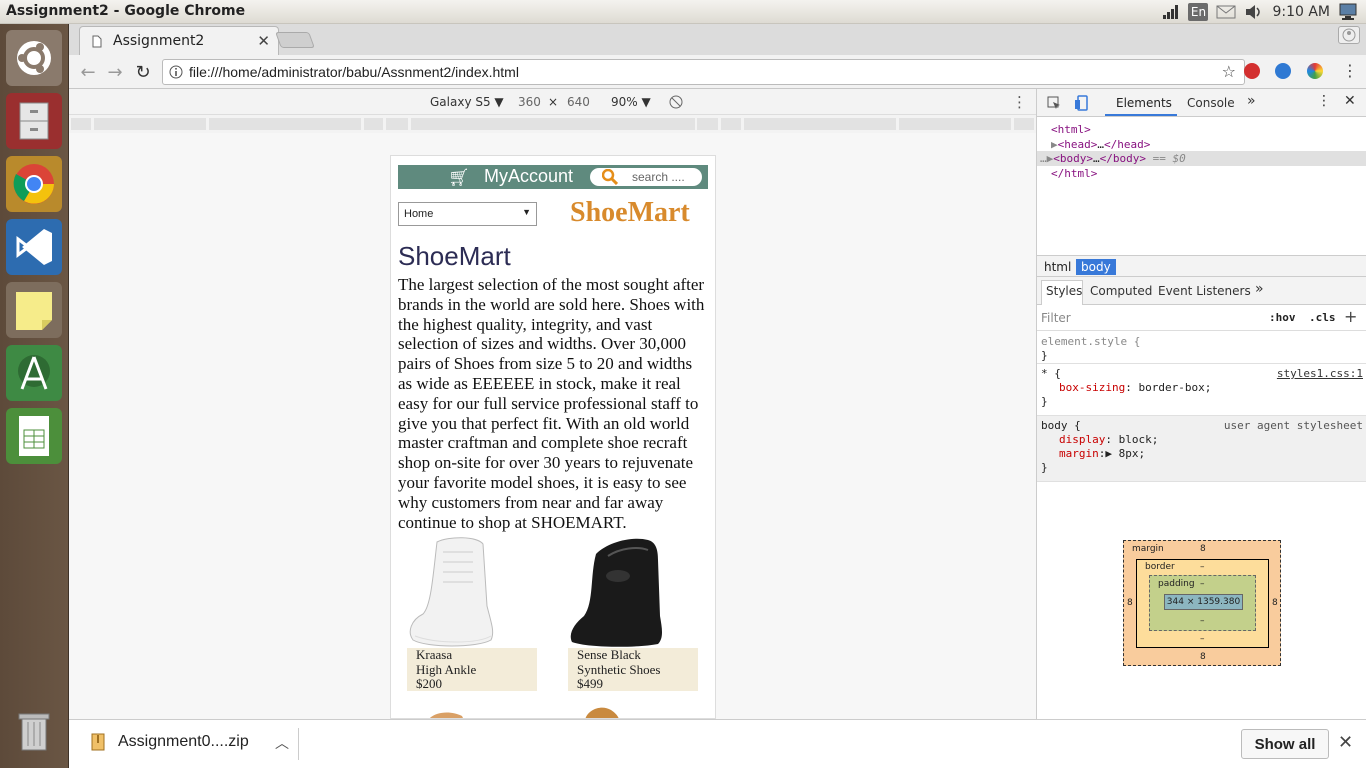 The image size is (1366, 768). What do you see at coordinates (179, 40) in the screenshot?
I see `tab-assignment2: Assignment2 ✕` at bounding box center [179, 40].